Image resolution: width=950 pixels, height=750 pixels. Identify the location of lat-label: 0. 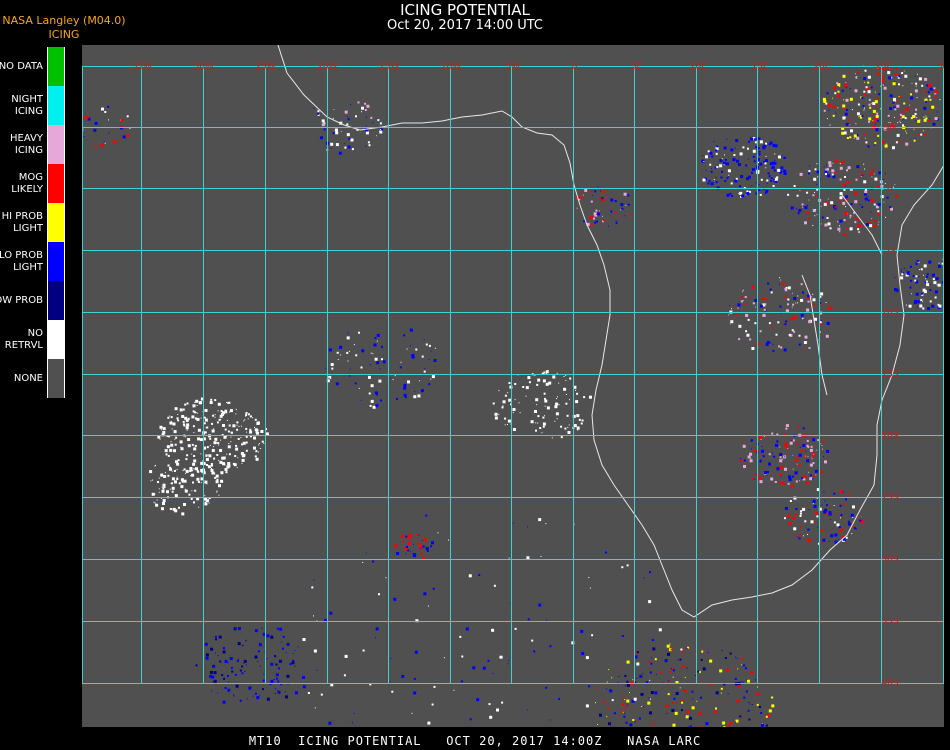
(890, 190).